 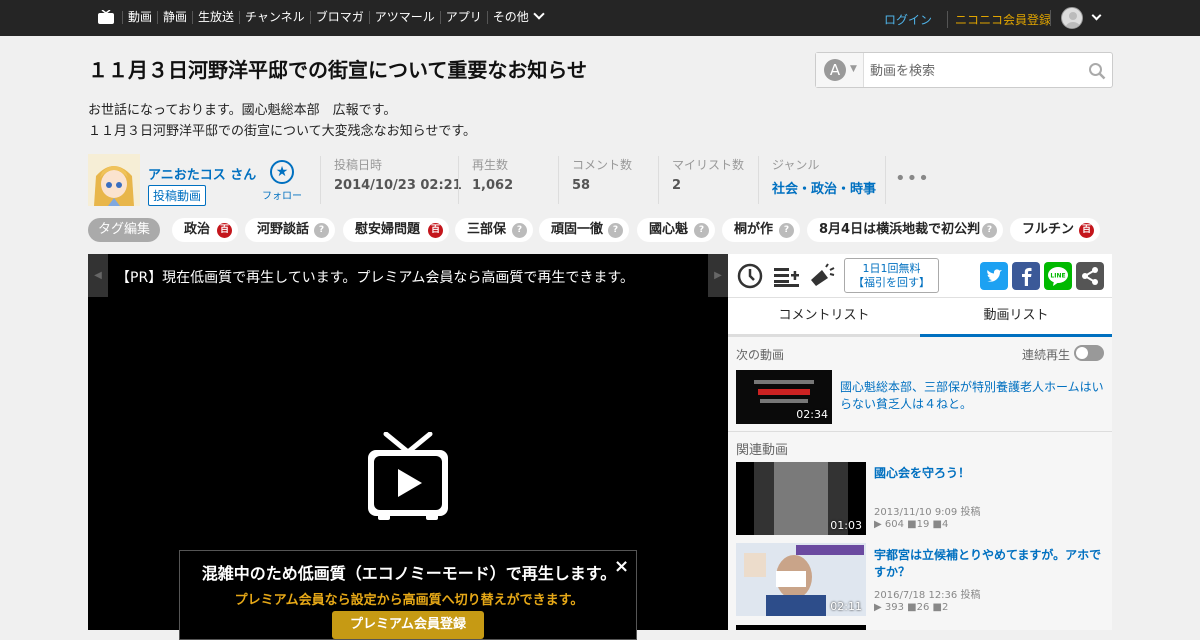 I want to click on related-videos-header: 関連動画, so click(x=762, y=450).